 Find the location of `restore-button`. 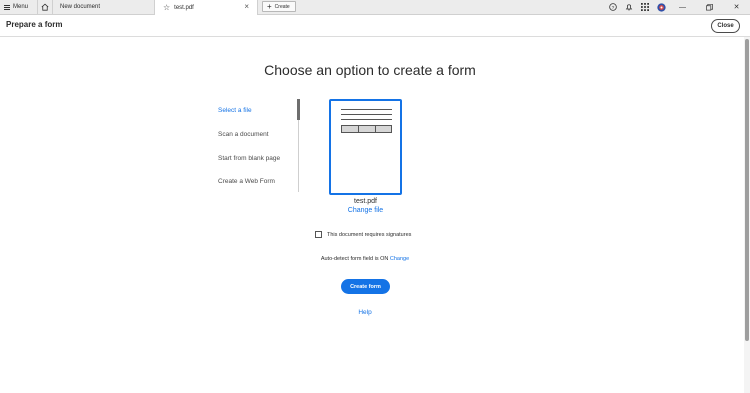

restore-button is located at coordinates (709, 7).